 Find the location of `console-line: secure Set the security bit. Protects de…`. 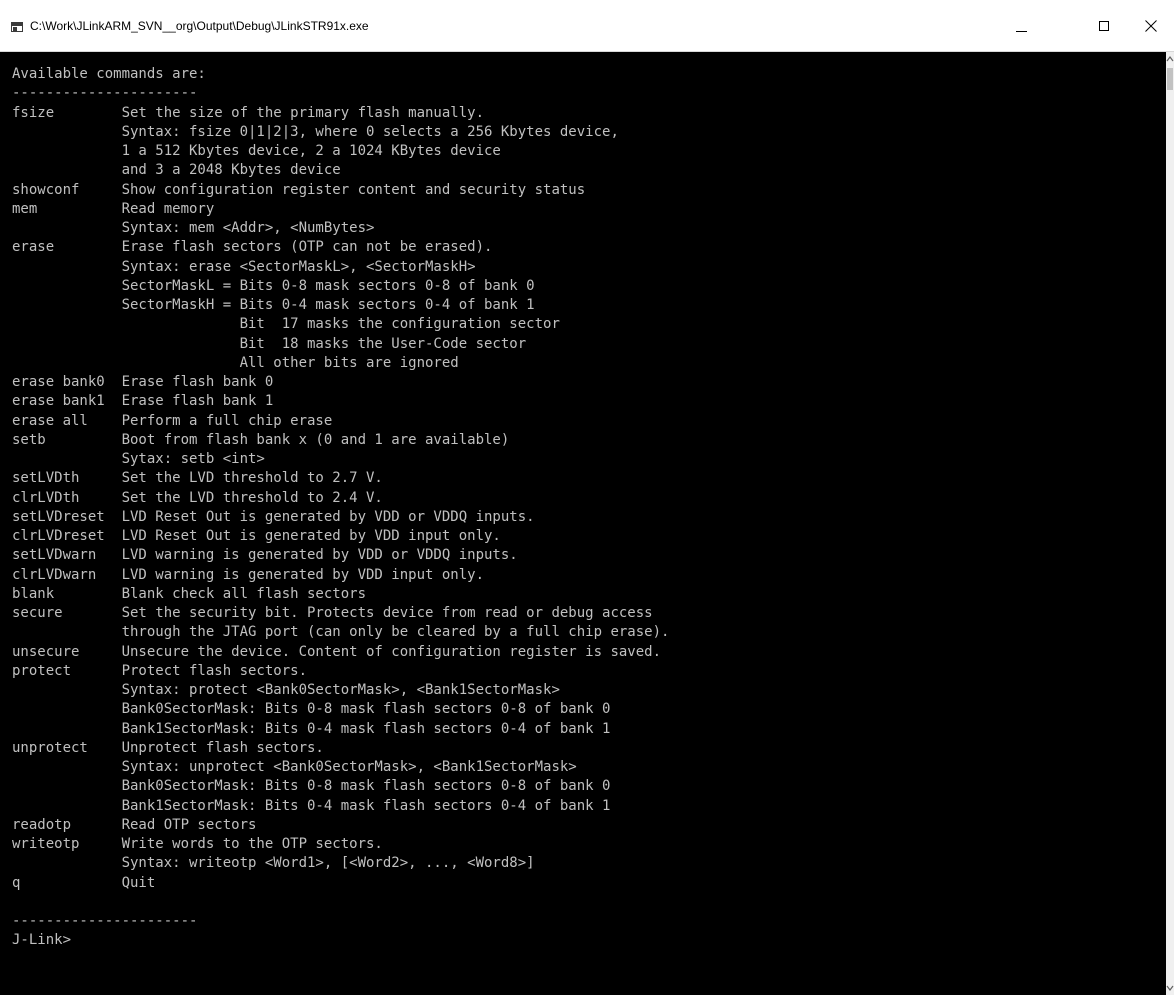

console-line: secure Set the security bit. Protects de… is located at coordinates (332, 613).